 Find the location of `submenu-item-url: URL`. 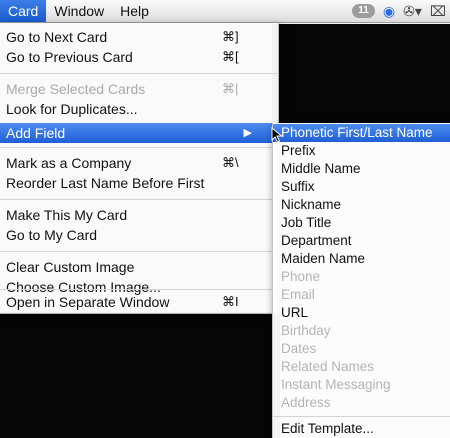

submenu-item-url: URL is located at coordinates (361, 313).